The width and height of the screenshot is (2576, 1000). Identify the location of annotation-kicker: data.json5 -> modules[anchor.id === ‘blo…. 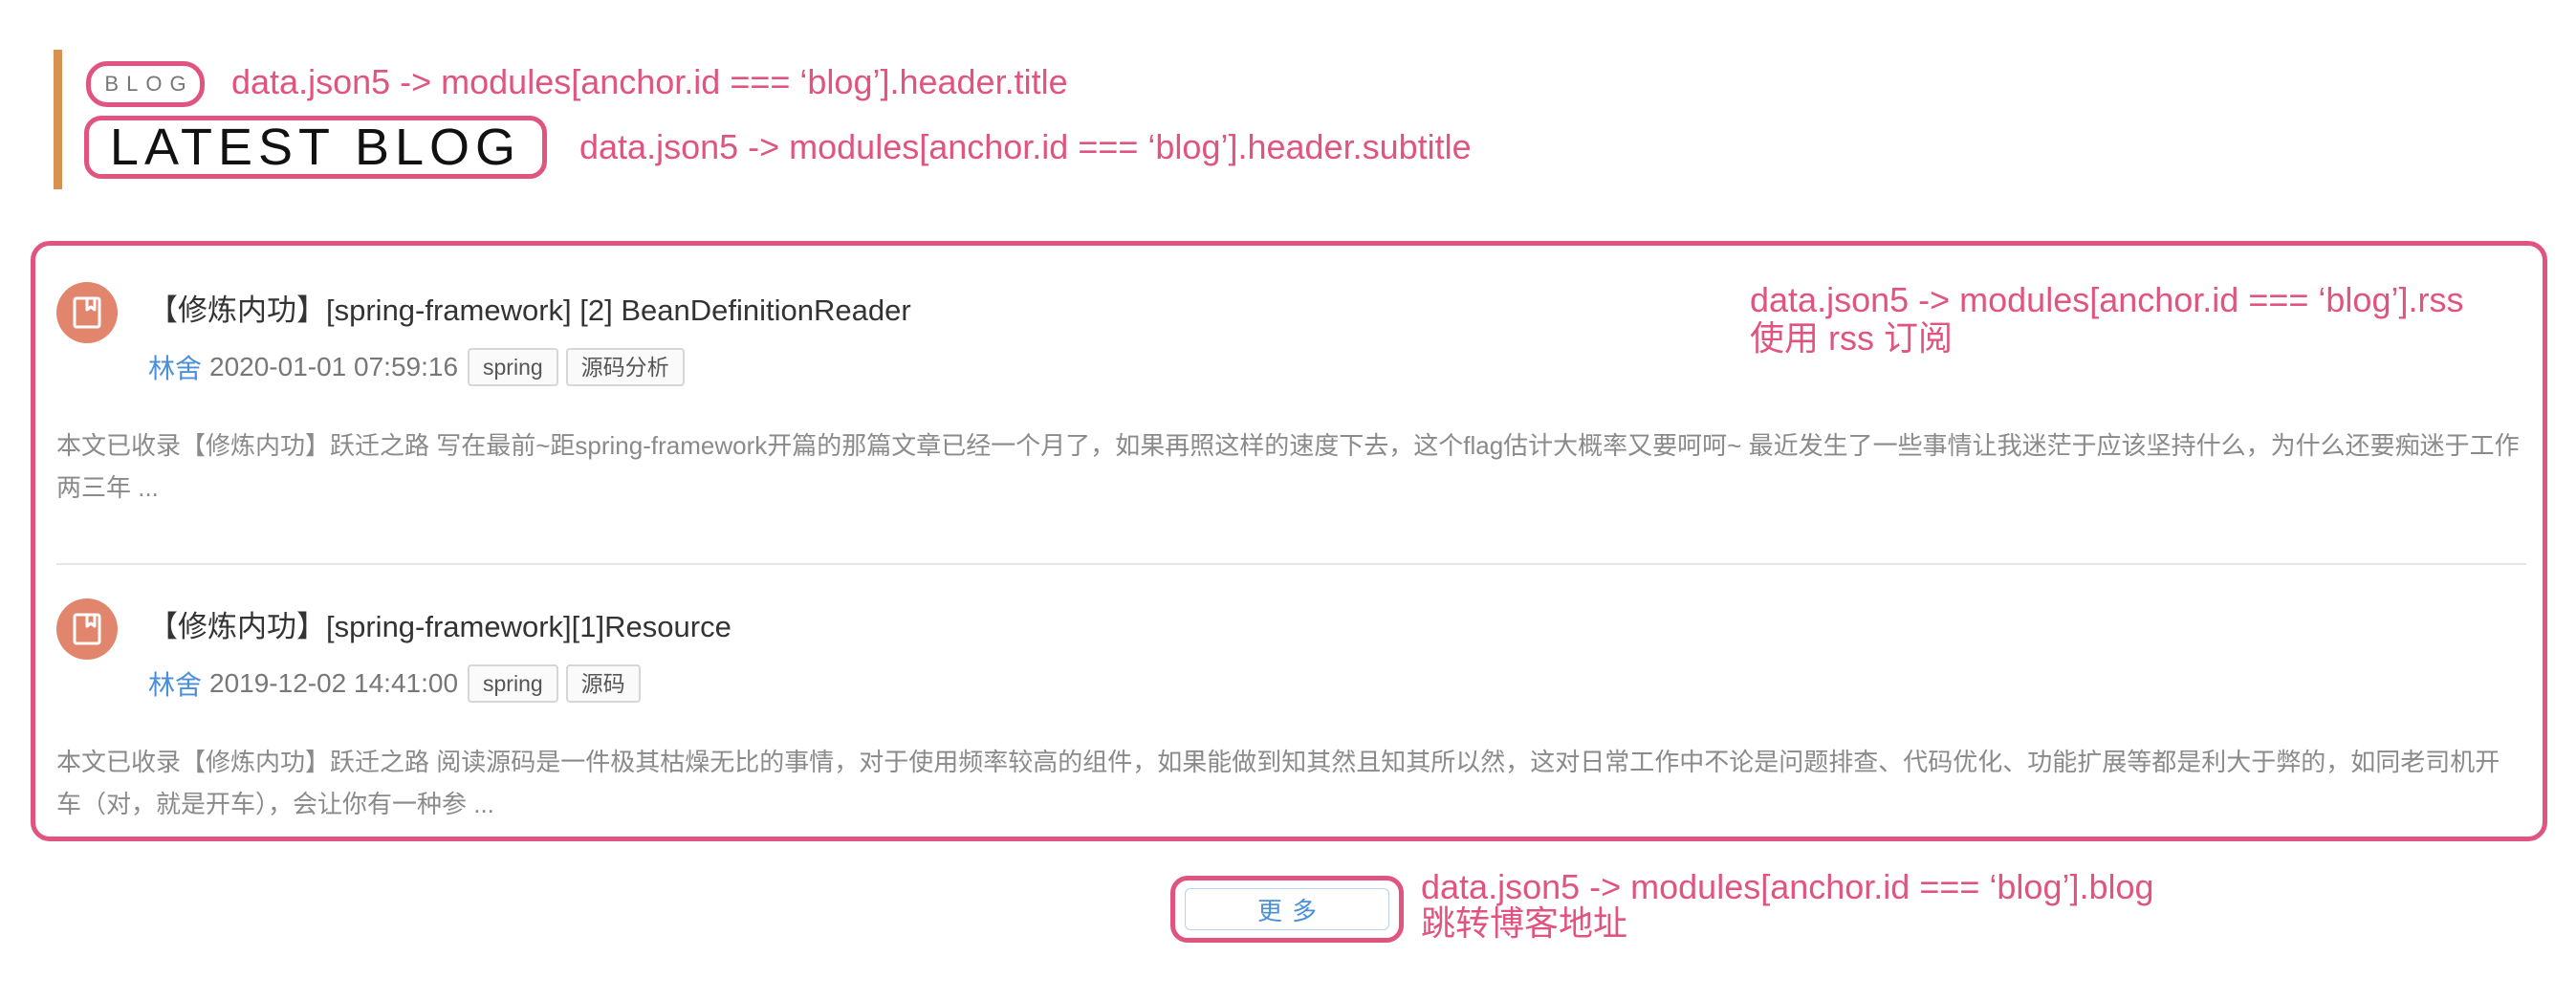
(649, 81).